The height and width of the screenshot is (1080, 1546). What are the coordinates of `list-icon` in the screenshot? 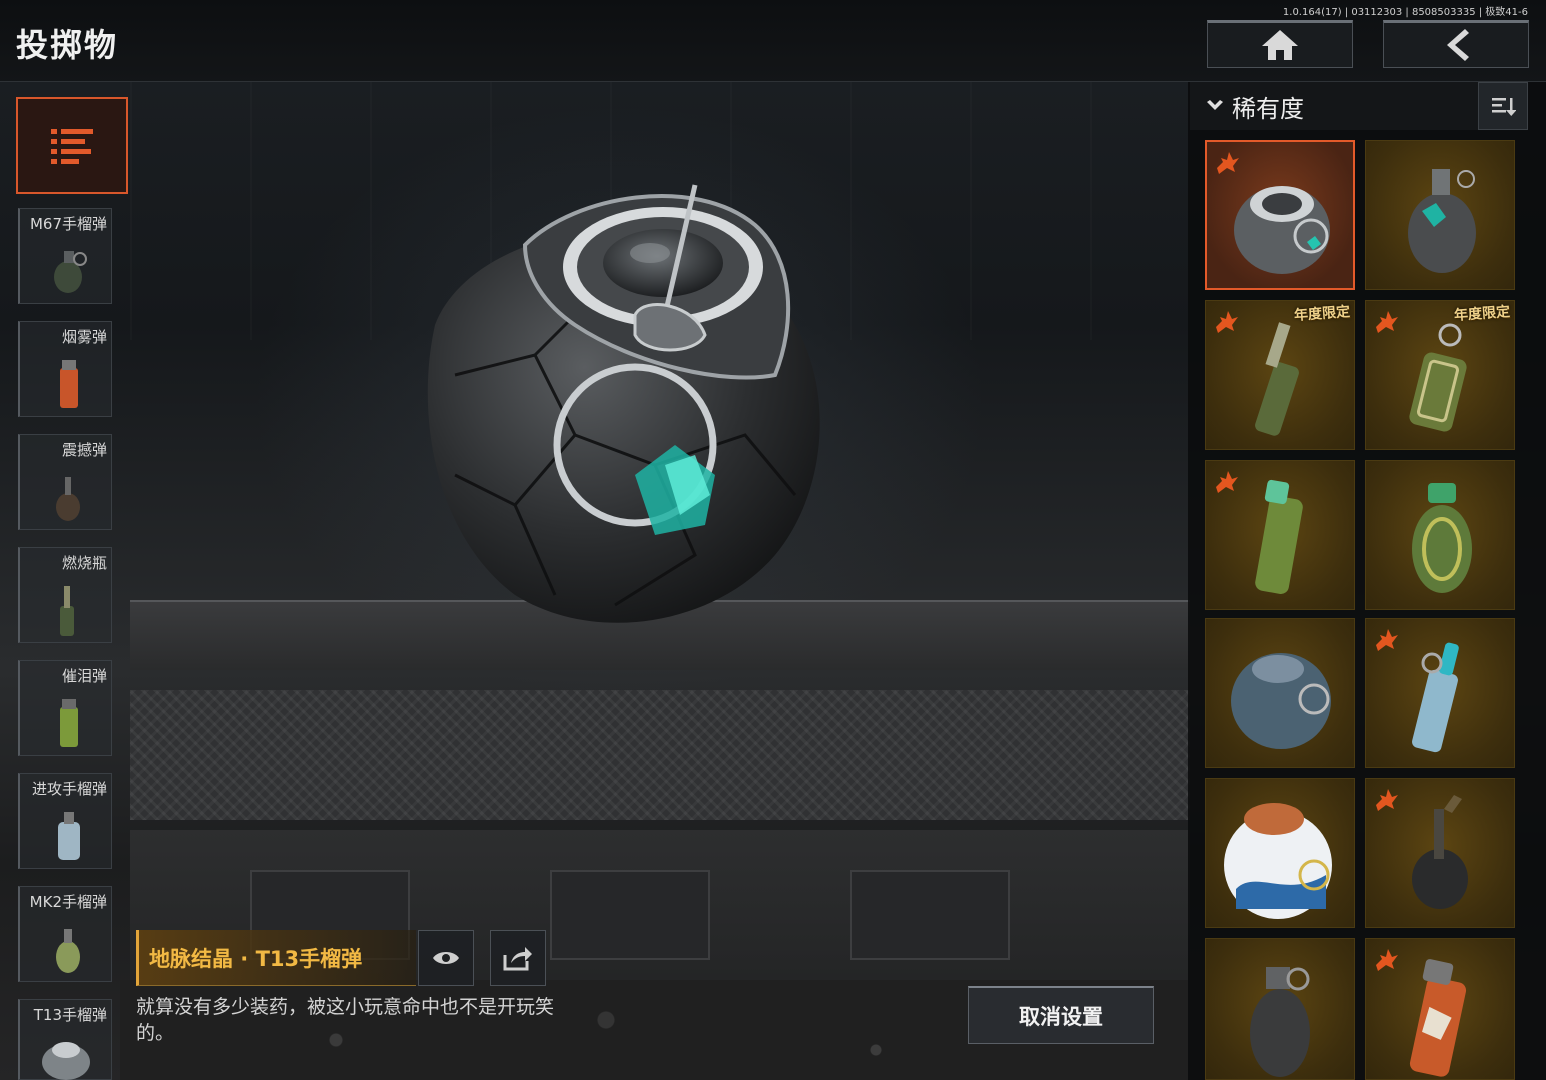 It's located at (72, 146).